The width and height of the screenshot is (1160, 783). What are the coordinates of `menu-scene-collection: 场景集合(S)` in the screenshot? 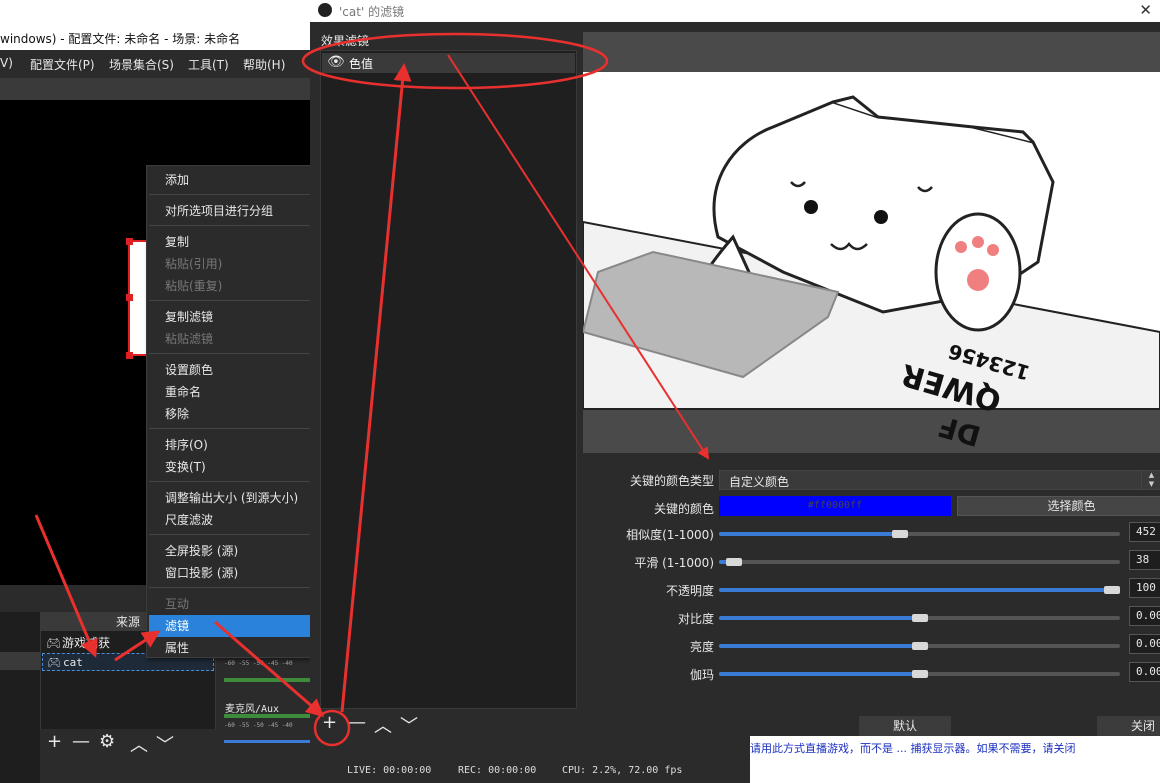 It's located at (141, 64).